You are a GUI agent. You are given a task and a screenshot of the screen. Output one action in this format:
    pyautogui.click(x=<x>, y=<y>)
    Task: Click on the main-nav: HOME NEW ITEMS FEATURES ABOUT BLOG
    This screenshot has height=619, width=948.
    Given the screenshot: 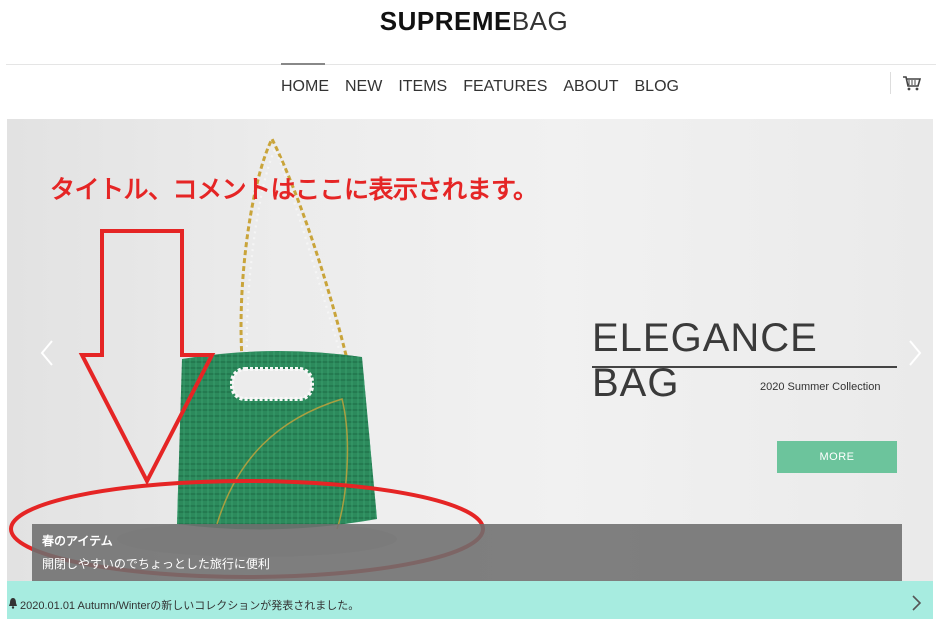 What is the action you would take?
    pyautogui.click(x=488, y=87)
    